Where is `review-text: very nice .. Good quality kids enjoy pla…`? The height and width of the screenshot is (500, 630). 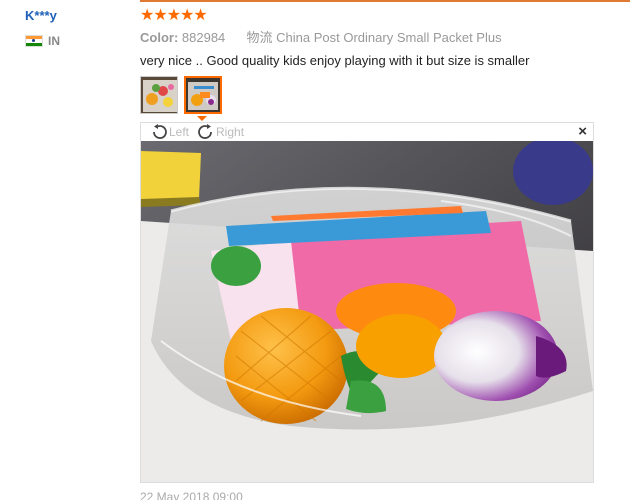
review-text: very nice .. Good quality kids enjoy pla… is located at coordinates (335, 60).